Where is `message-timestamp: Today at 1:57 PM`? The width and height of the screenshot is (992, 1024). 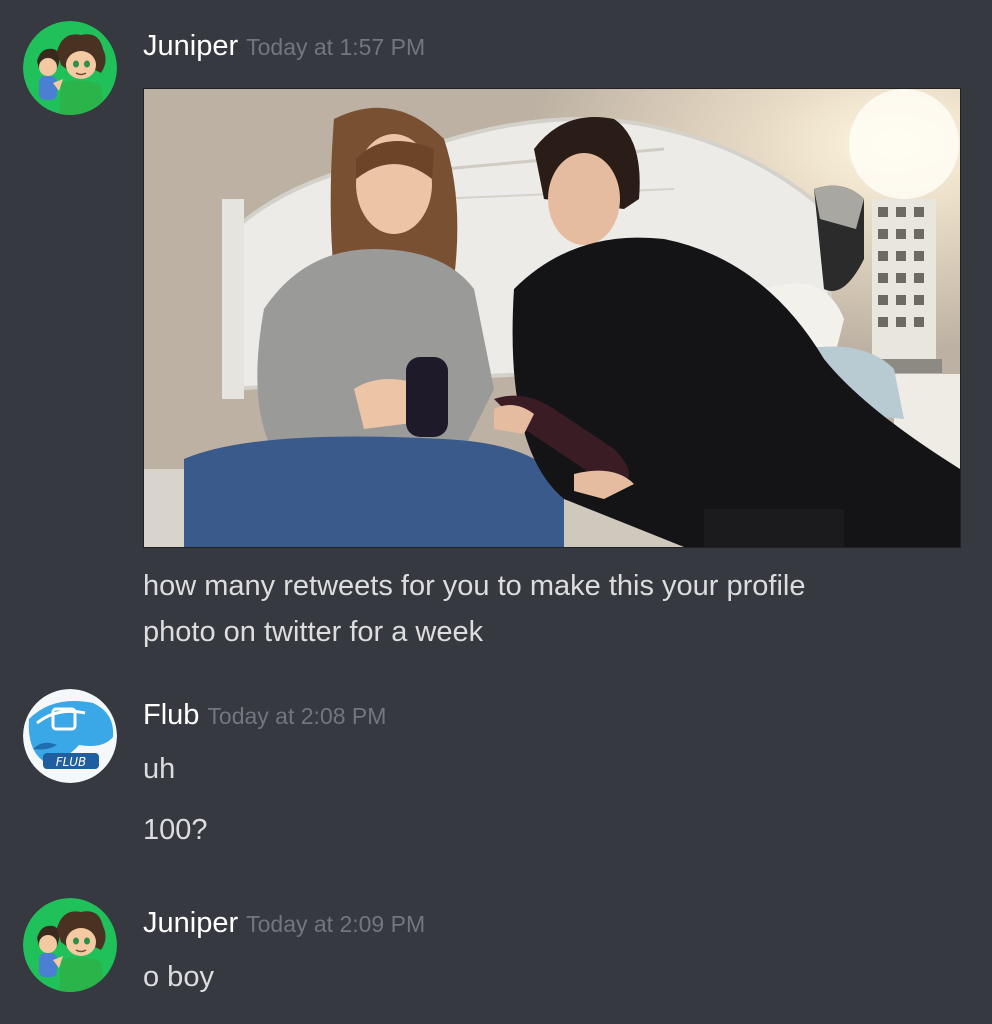
message-timestamp: Today at 1:57 PM is located at coordinates (335, 47).